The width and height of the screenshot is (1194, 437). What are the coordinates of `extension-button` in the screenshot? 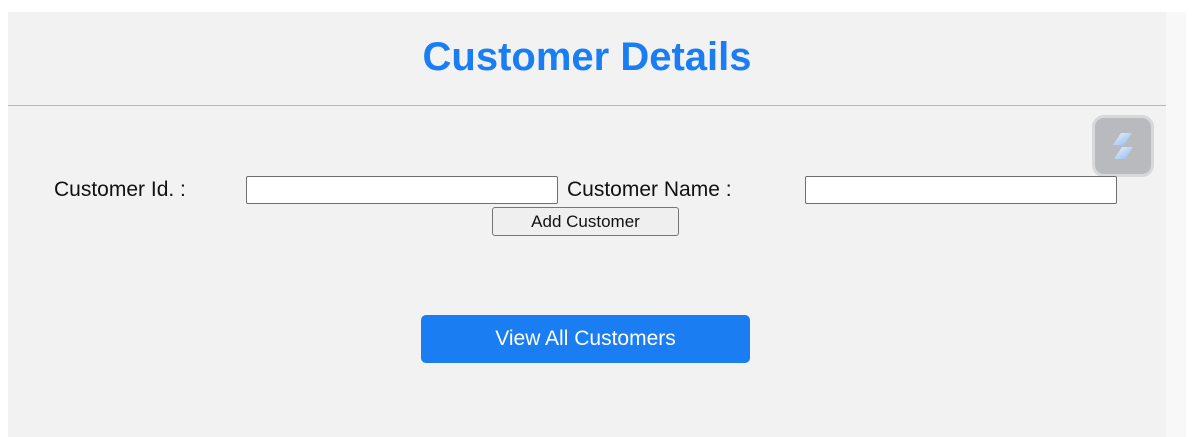 It's located at (1123, 146).